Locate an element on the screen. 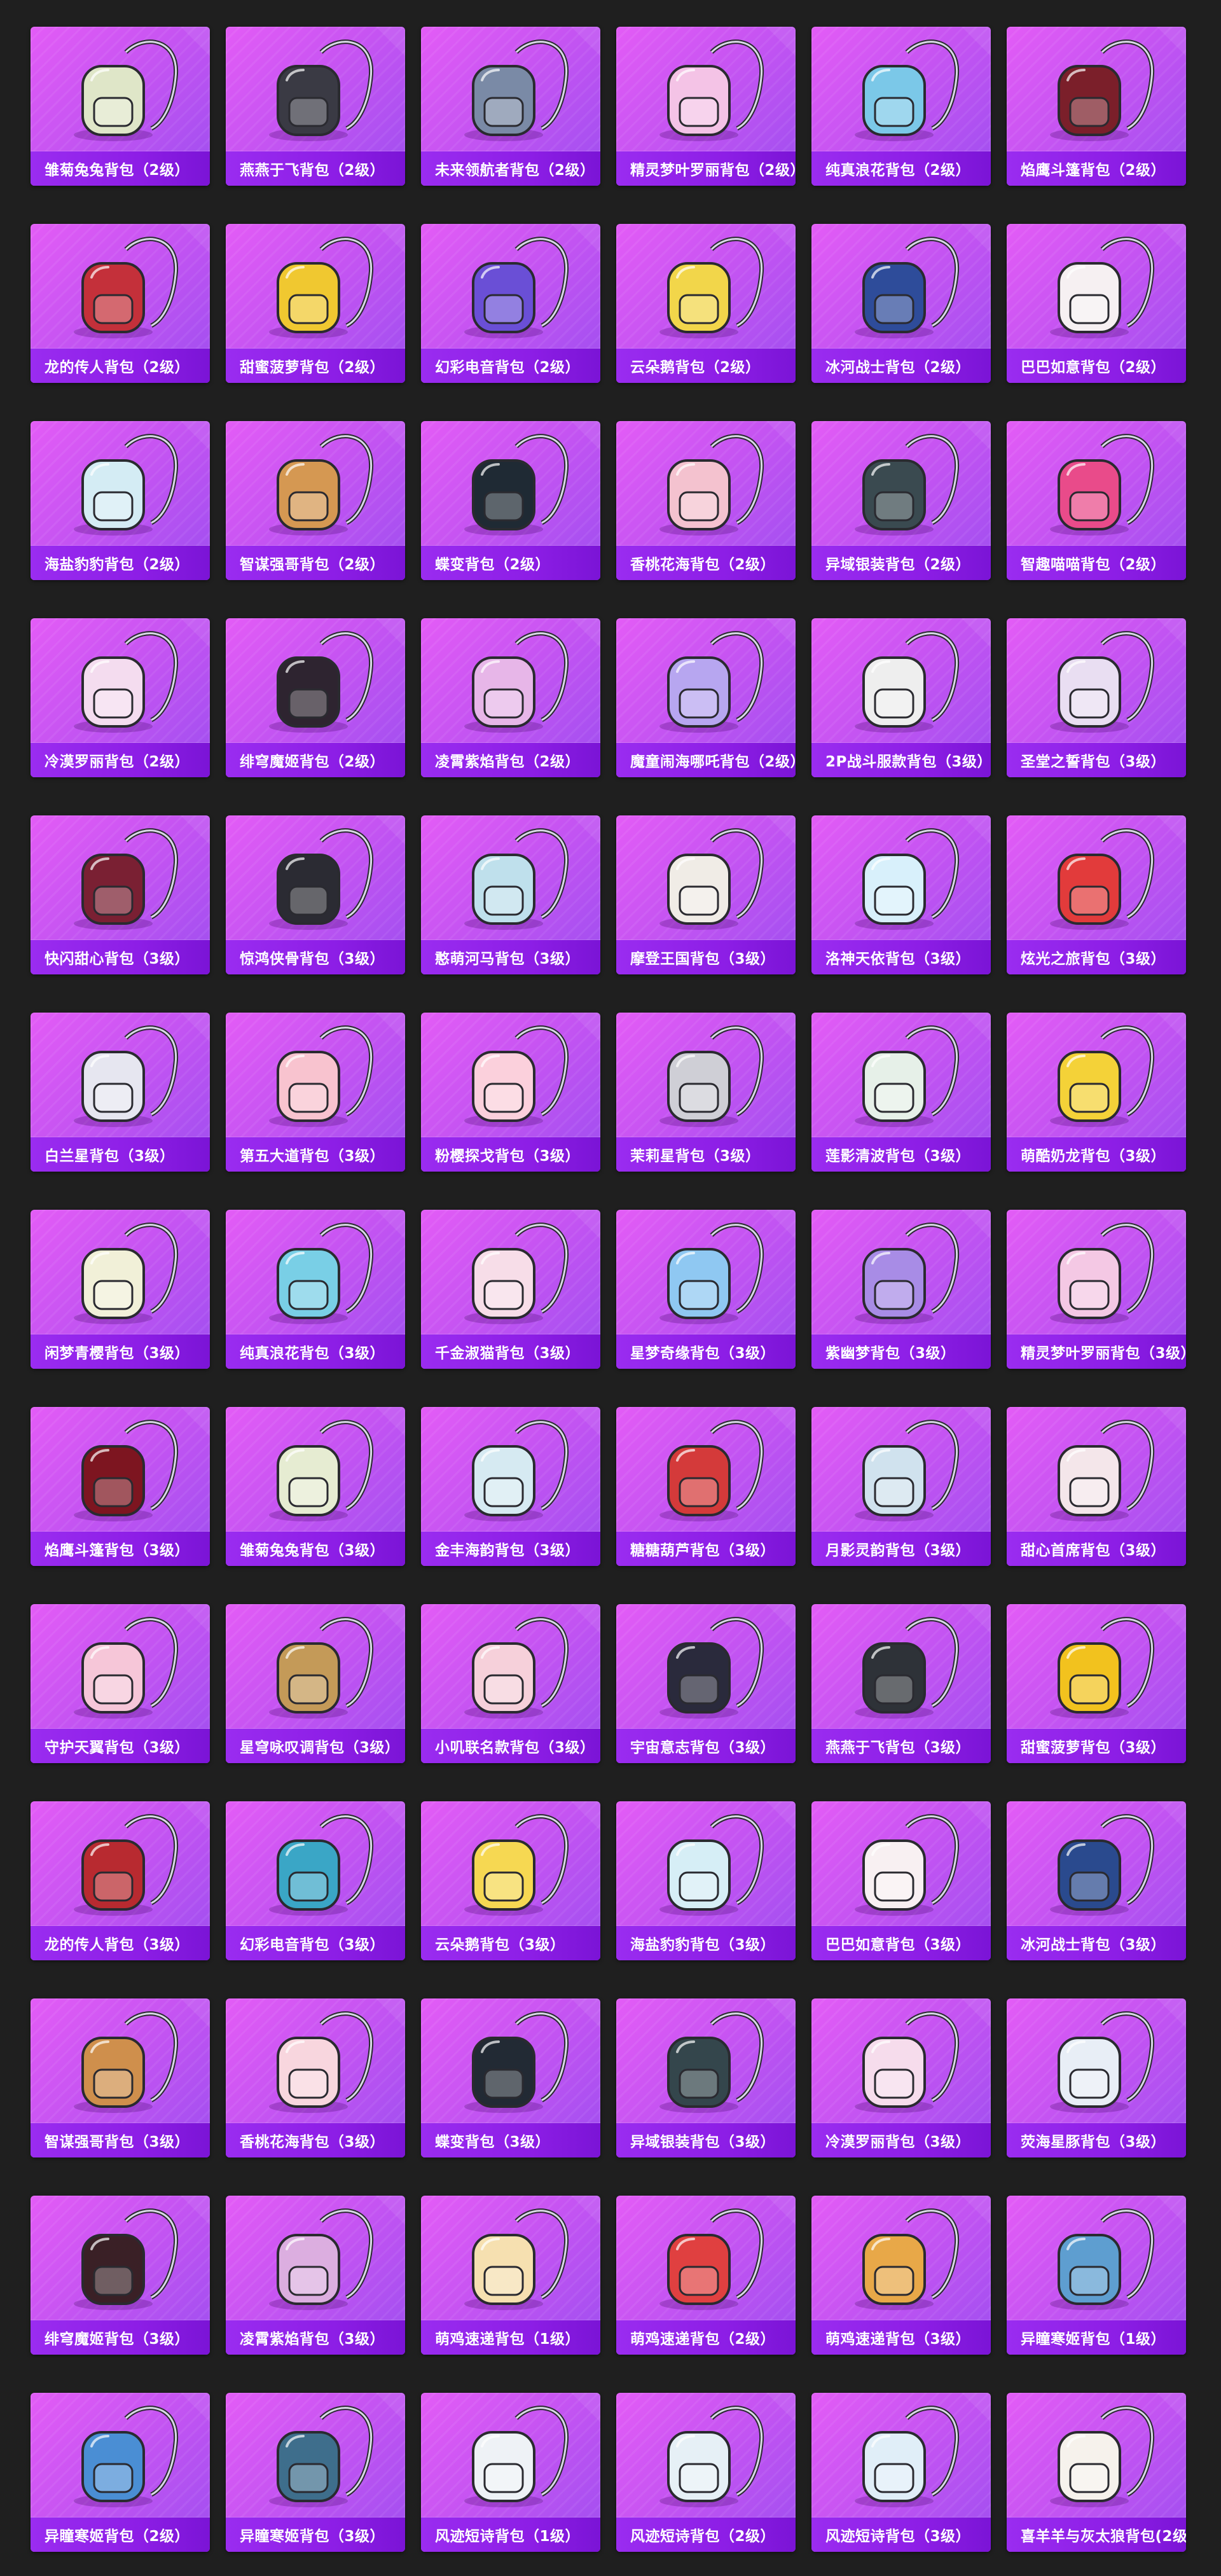 This screenshot has width=1221, height=2576. backpack-card: 萌鸡速递背包（1级） is located at coordinates (510, 2275).